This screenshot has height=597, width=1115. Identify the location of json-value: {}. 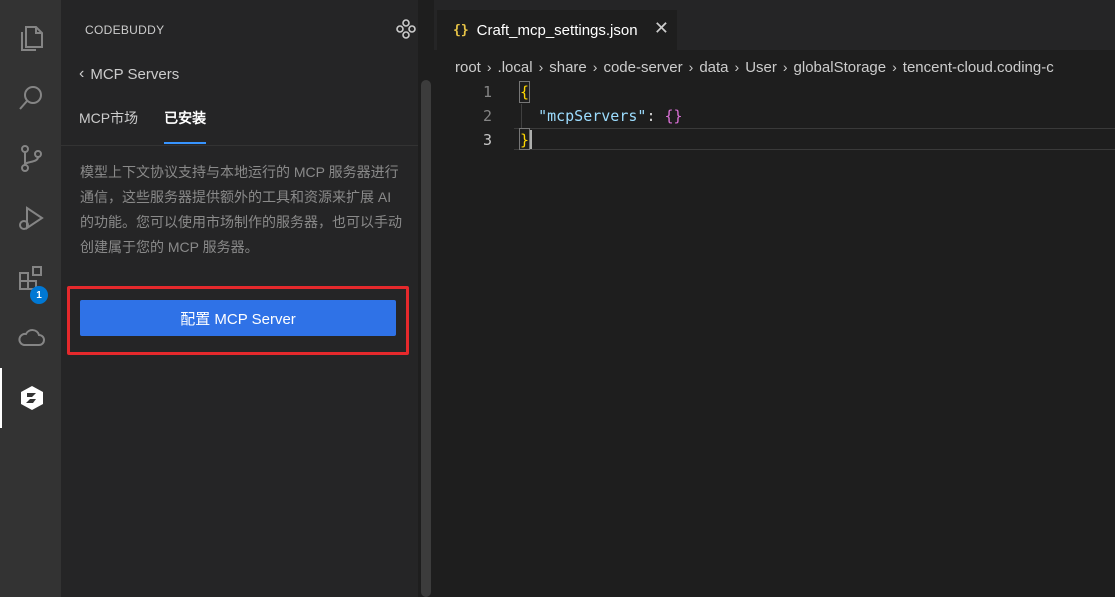
(673, 116).